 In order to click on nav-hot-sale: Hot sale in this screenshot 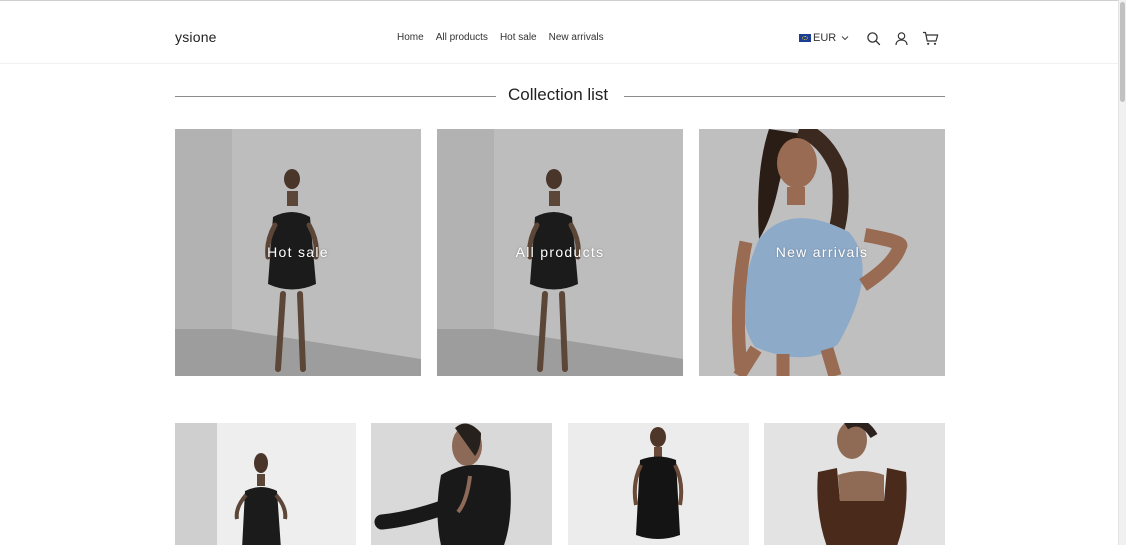, I will do `click(518, 37)`.